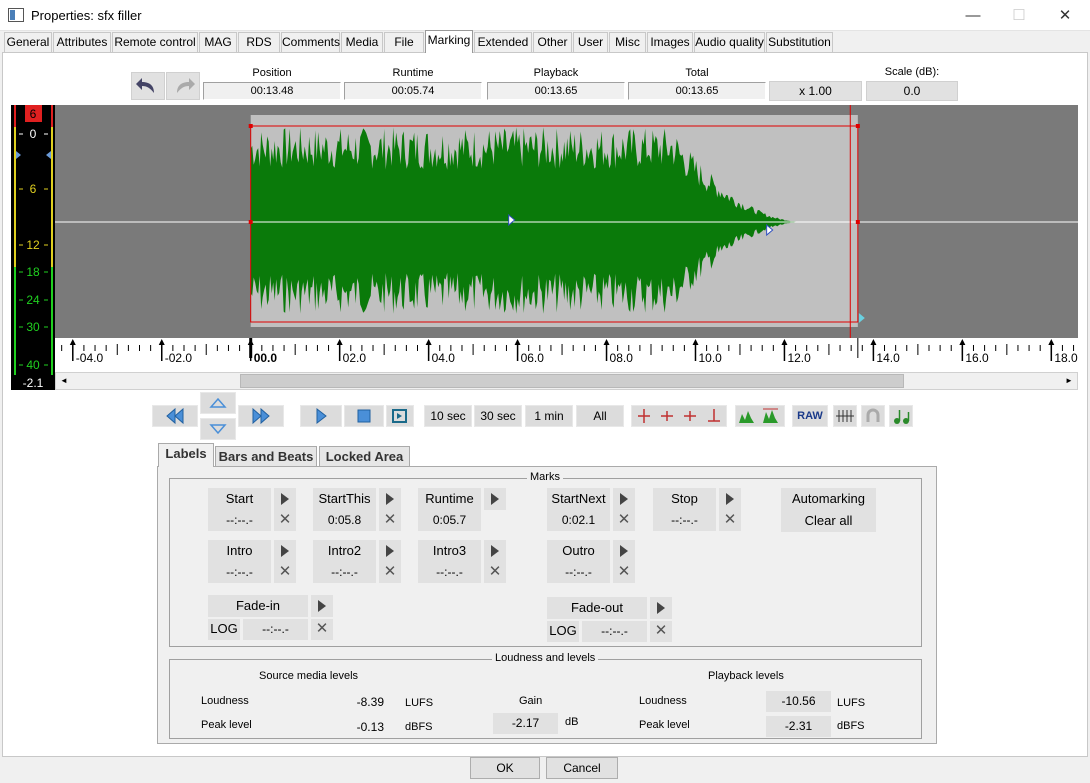  What do you see at coordinates (661, 608) in the screenshot?
I see `mark-fade-out-goto-icon` at bounding box center [661, 608].